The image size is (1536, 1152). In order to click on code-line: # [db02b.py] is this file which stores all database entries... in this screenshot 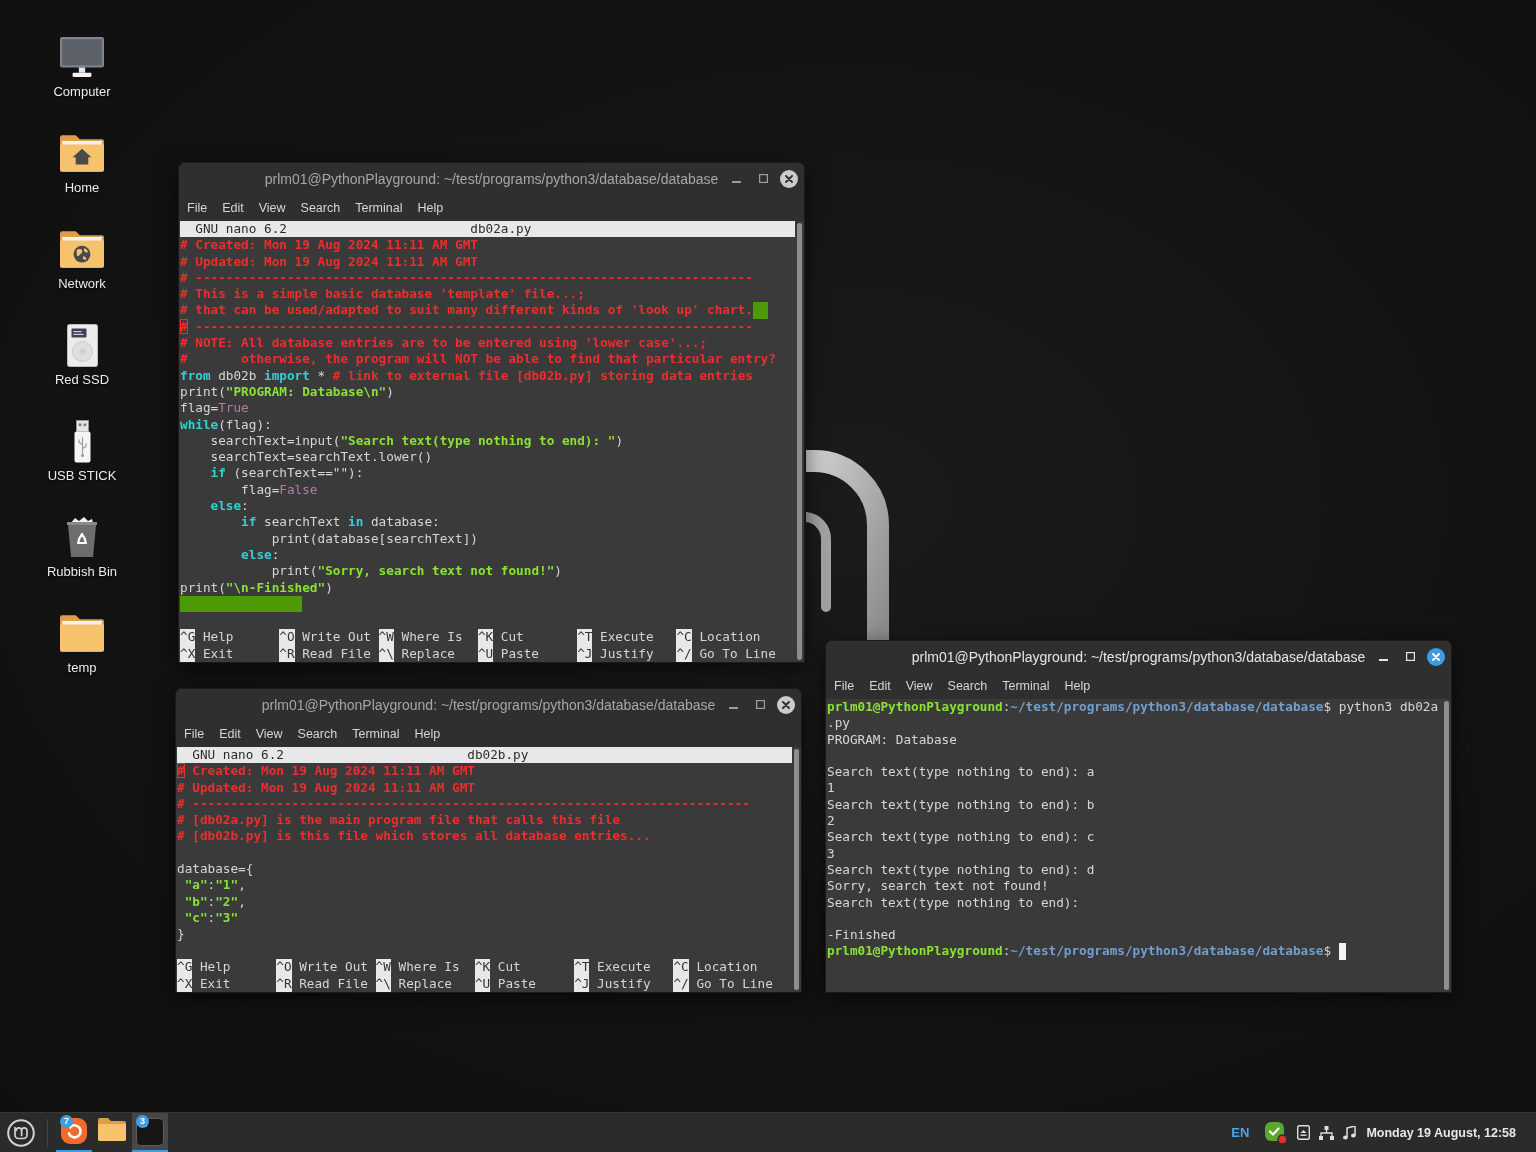, I will do `click(414, 836)`.